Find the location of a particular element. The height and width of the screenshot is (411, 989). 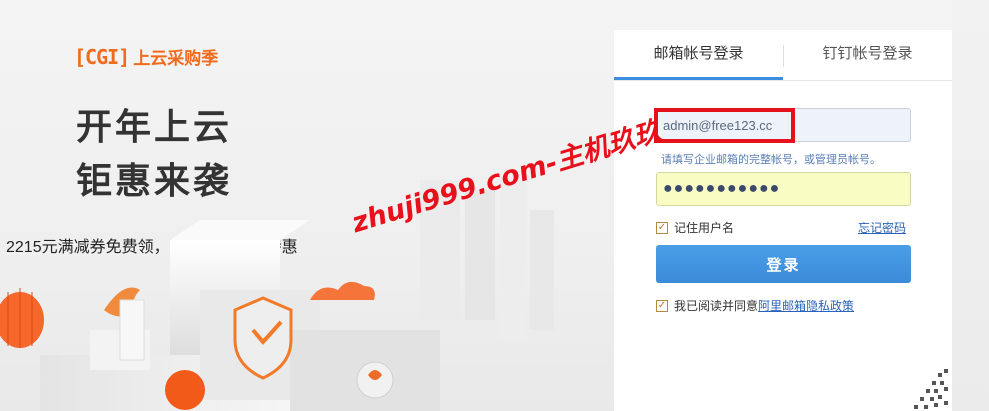

password-field-wrapper is located at coordinates (783, 189).